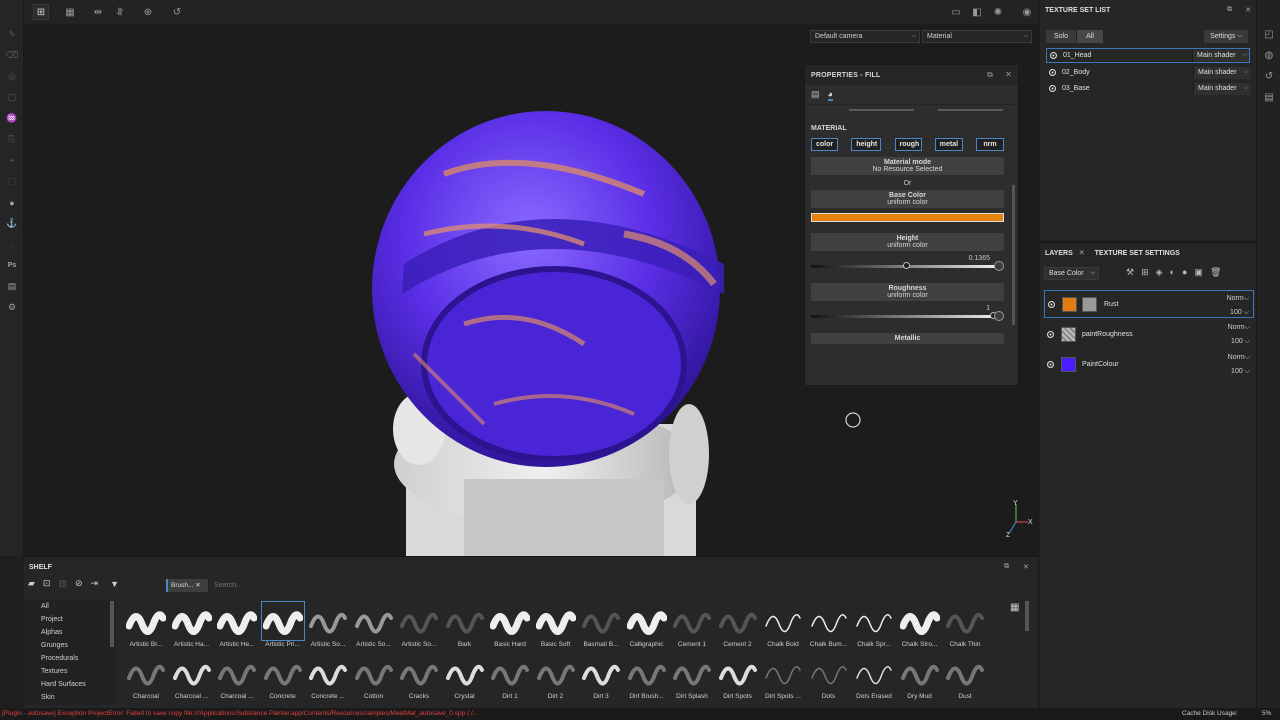 The image size is (1280, 720). What do you see at coordinates (114, 584) in the screenshot?
I see `filter-icon: ▼` at bounding box center [114, 584].